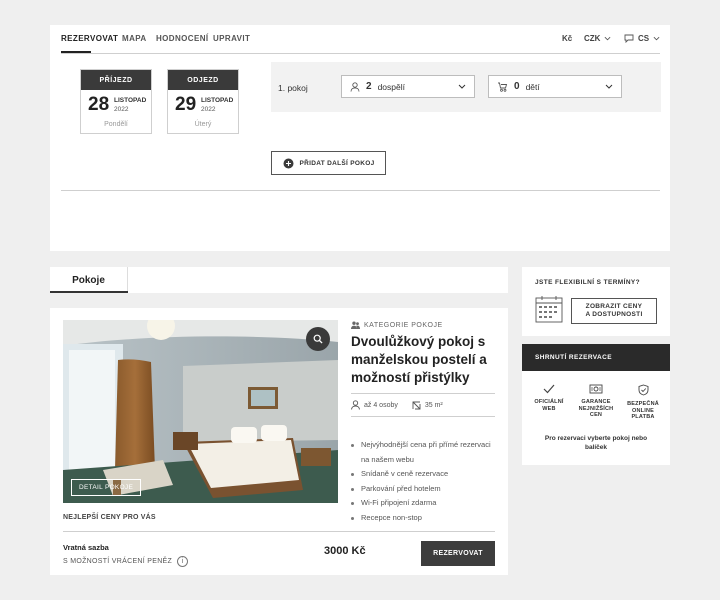 This screenshot has width=720, height=600. What do you see at coordinates (423, 393) in the screenshot?
I see `room-title-divider` at bounding box center [423, 393].